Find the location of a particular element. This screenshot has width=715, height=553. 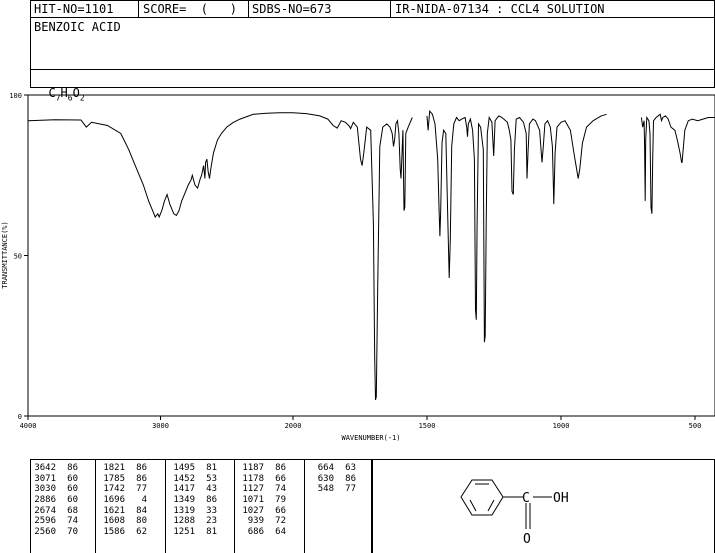

peak-row: 1742 77 is located at coordinates (123, 489).